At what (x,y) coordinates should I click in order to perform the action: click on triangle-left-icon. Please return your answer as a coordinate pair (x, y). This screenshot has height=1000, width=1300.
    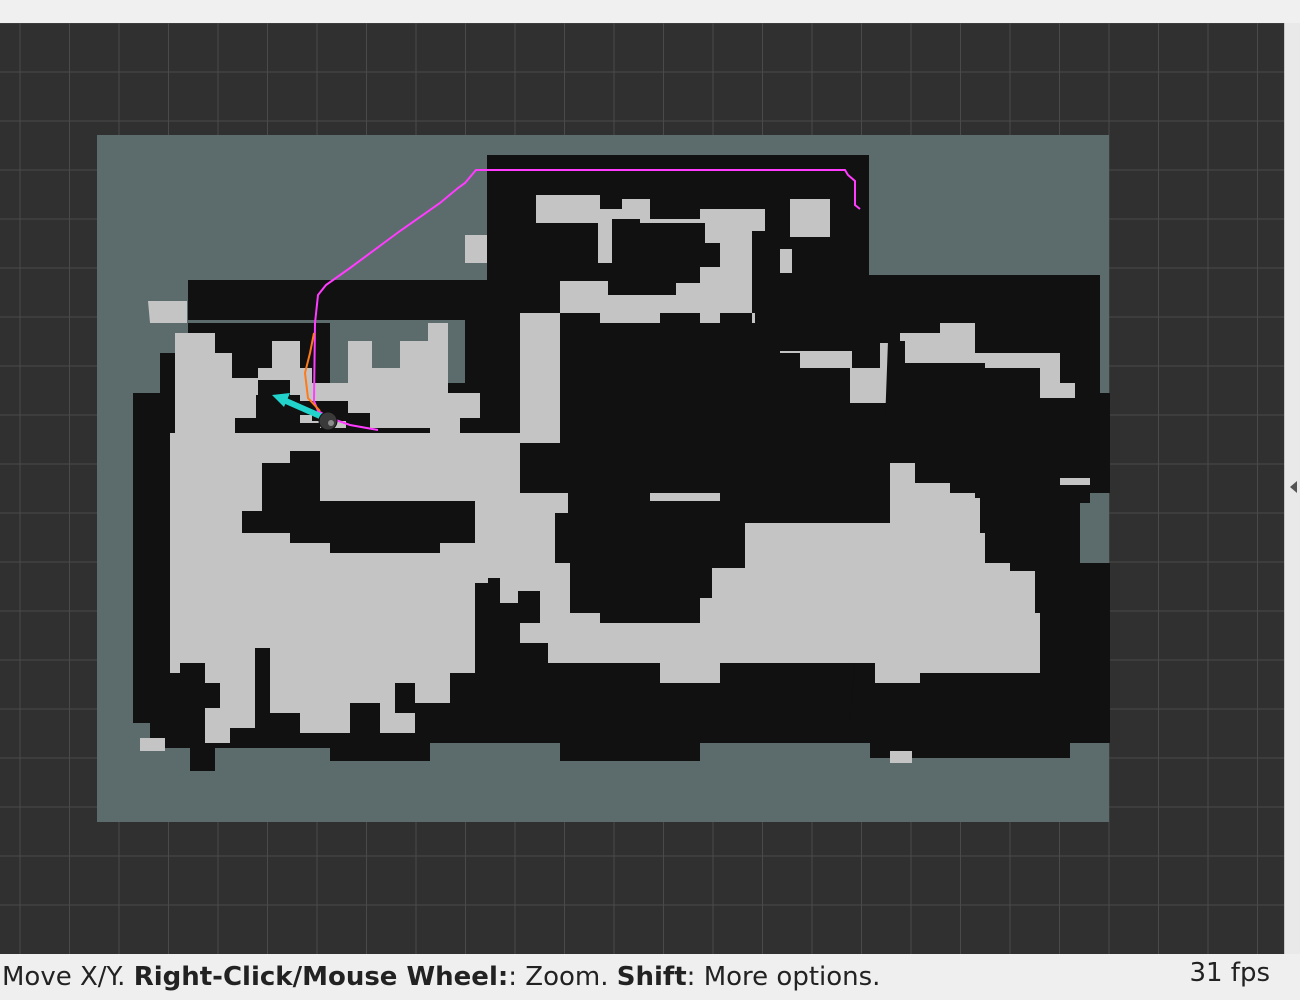
    Looking at the image, I should click on (1293, 487).